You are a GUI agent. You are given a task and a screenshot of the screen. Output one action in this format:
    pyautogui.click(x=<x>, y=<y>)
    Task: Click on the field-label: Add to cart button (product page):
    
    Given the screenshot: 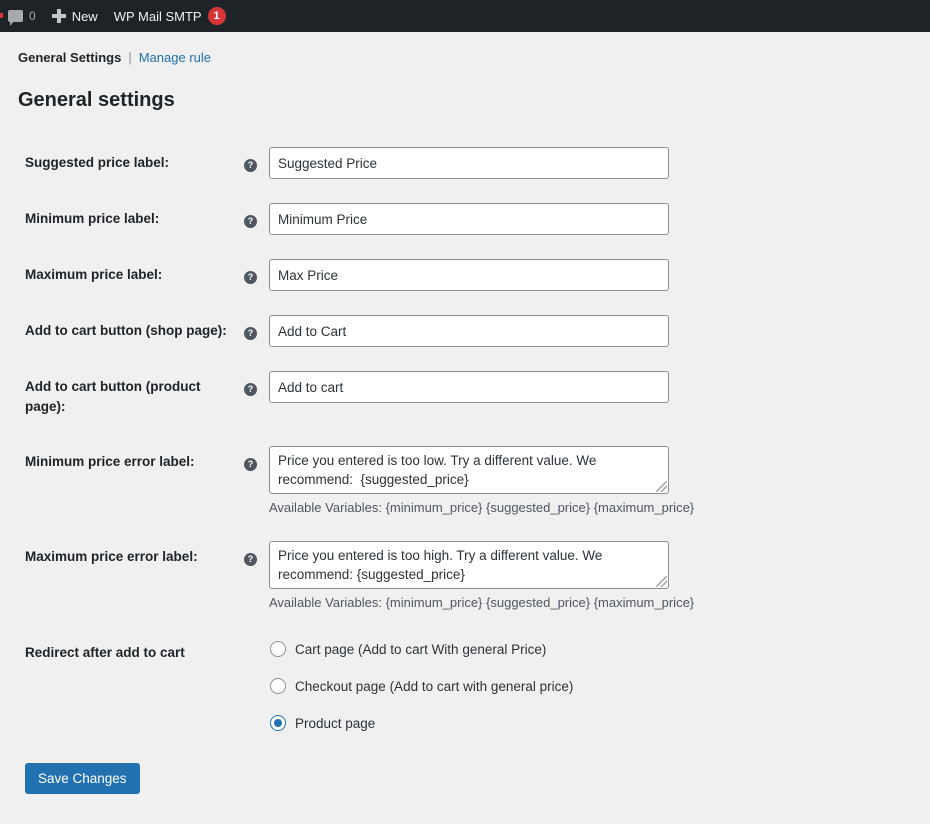 What is the action you would take?
    pyautogui.click(x=113, y=396)
    